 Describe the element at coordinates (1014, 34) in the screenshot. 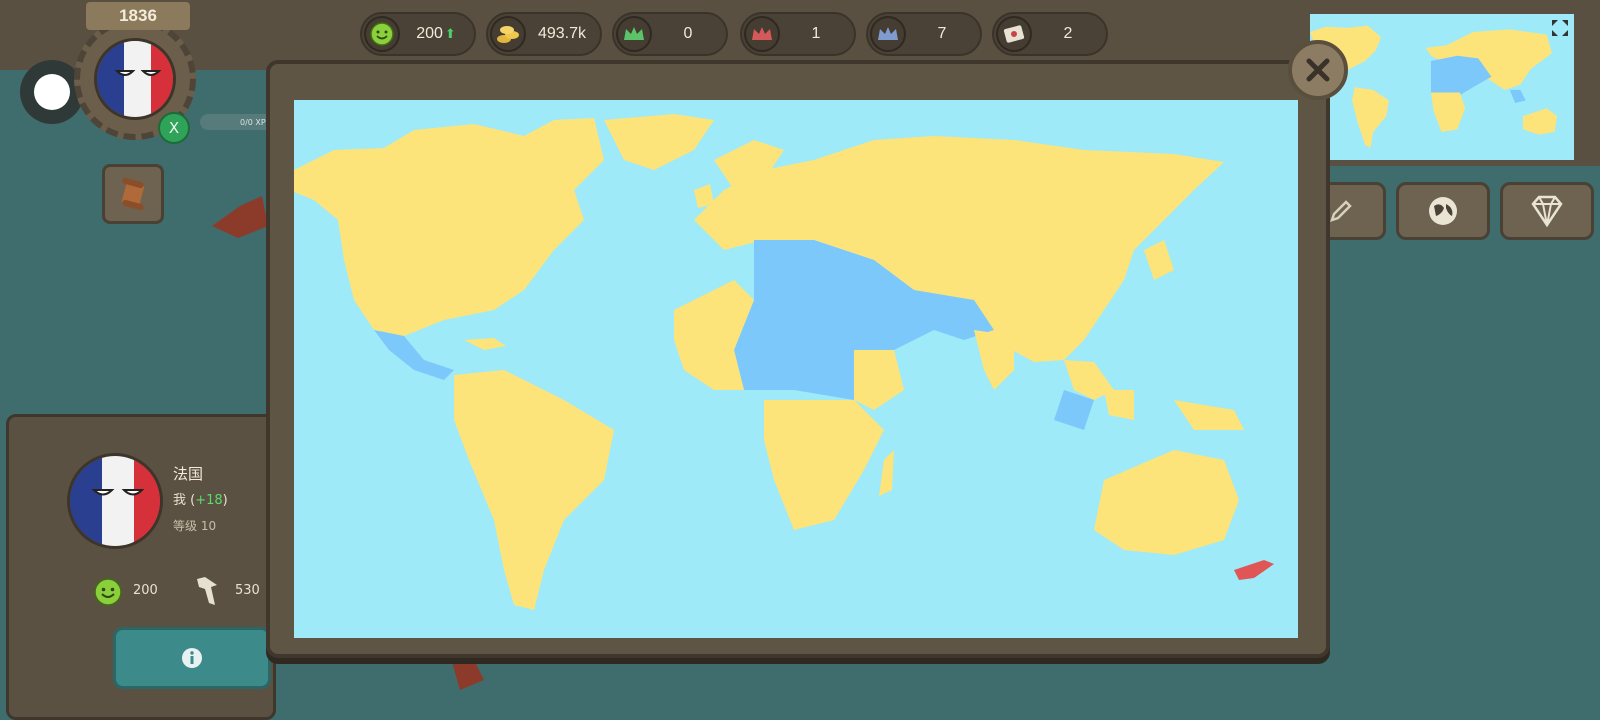

I see `letter-icon` at that location.